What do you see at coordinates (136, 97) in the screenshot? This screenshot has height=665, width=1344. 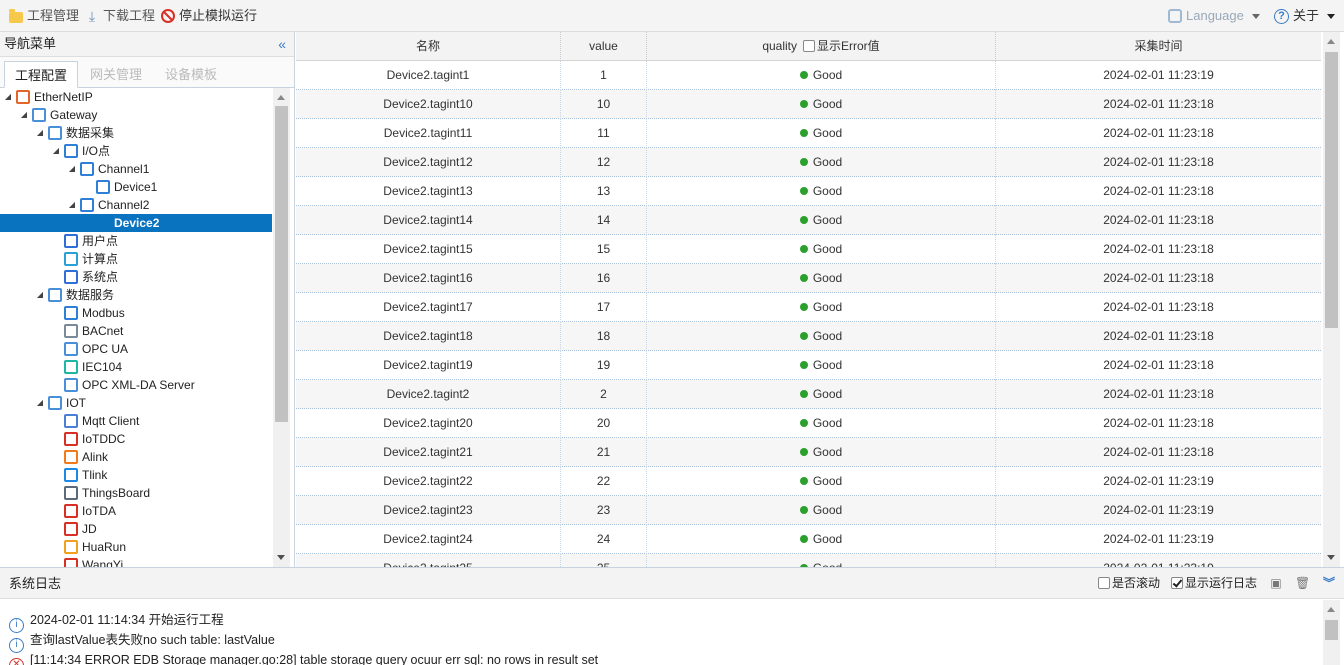 I see `tree-item: ◢ EtherNetIP` at bounding box center [136, 97].